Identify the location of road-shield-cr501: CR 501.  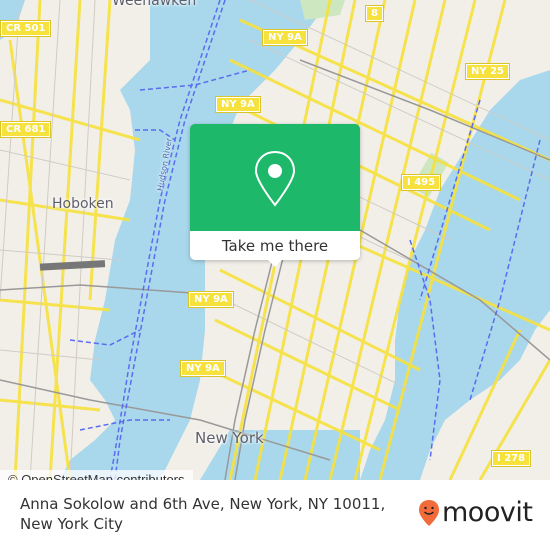
(26, 28).